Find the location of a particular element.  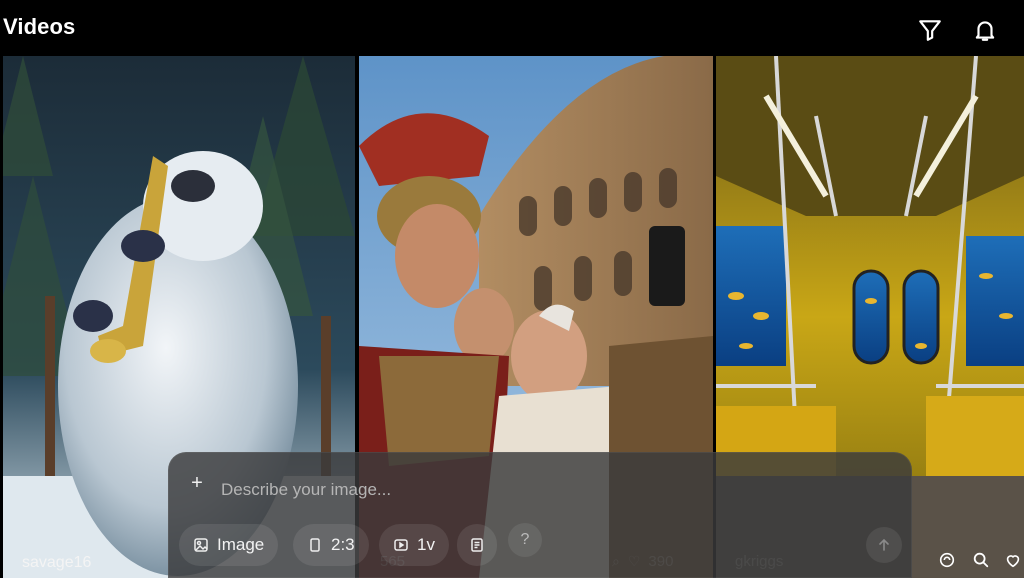

help-button: ? is located at coordinates (525, 540).